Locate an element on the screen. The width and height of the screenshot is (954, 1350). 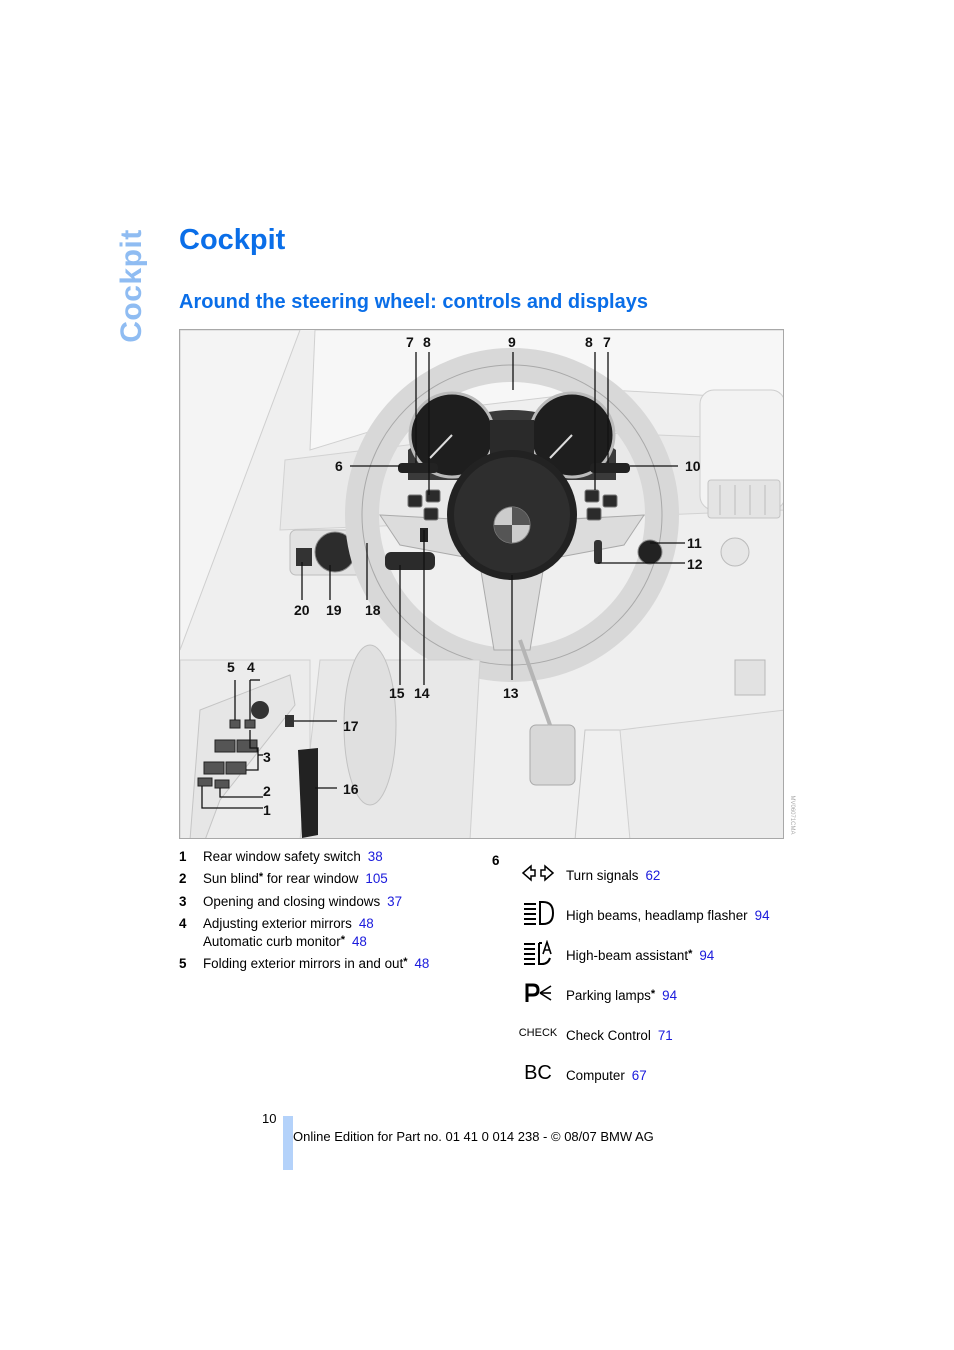
item-text: Sun blind is located at coordinates (231, 879).